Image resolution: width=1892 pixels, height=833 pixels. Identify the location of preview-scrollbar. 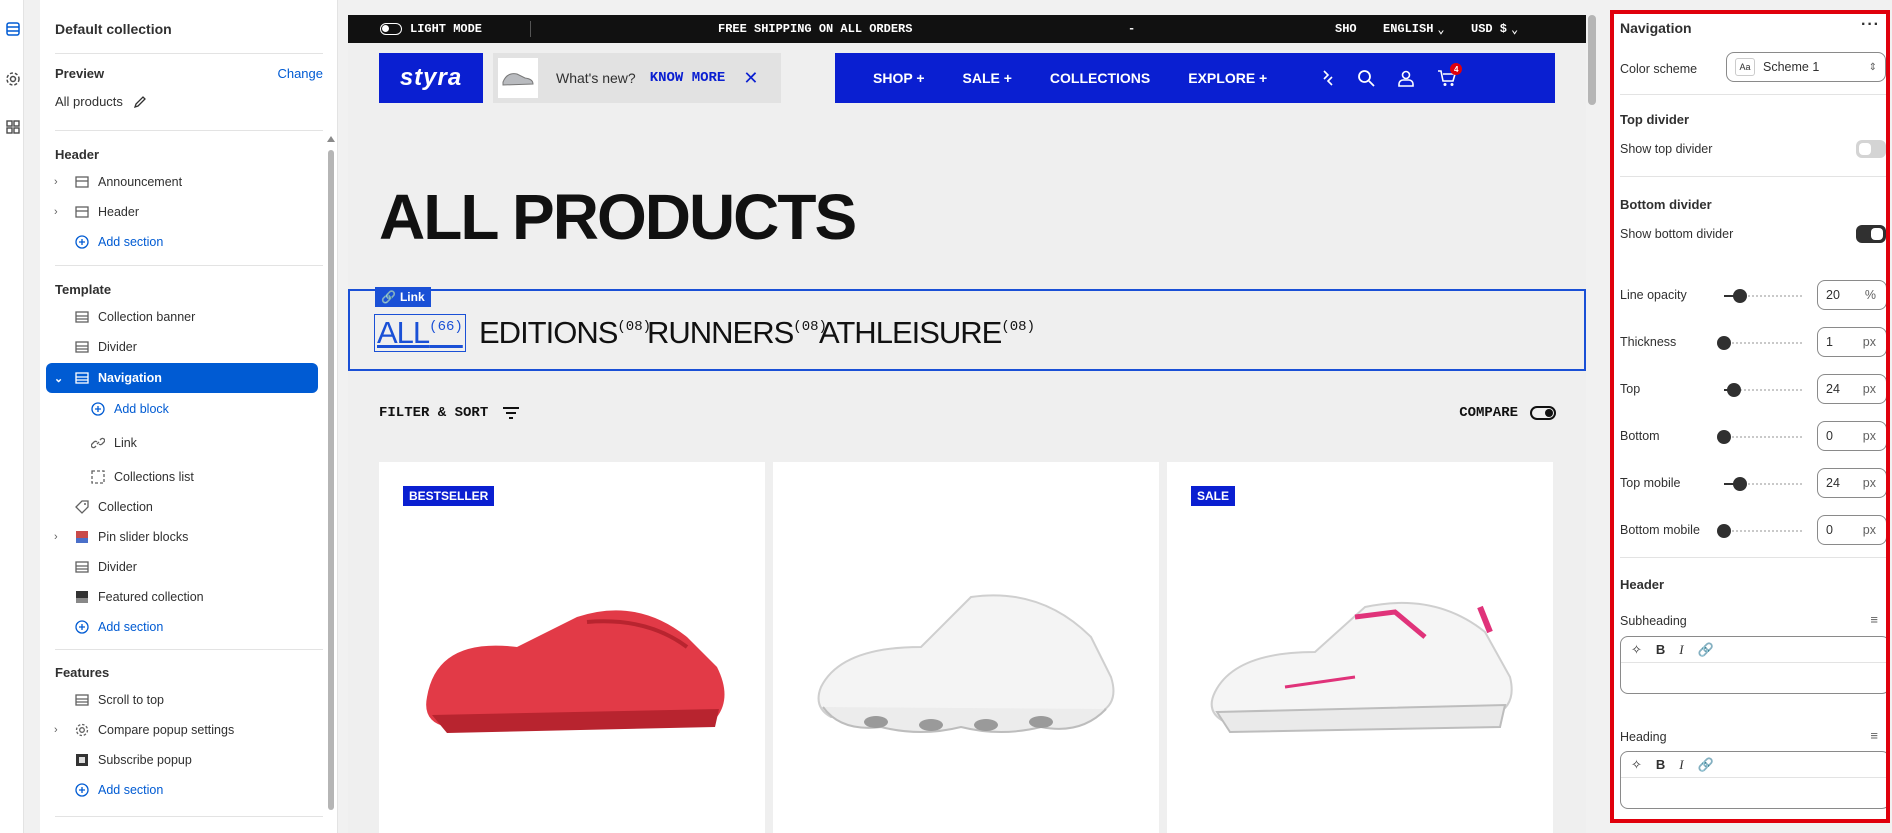
(1592, 60).